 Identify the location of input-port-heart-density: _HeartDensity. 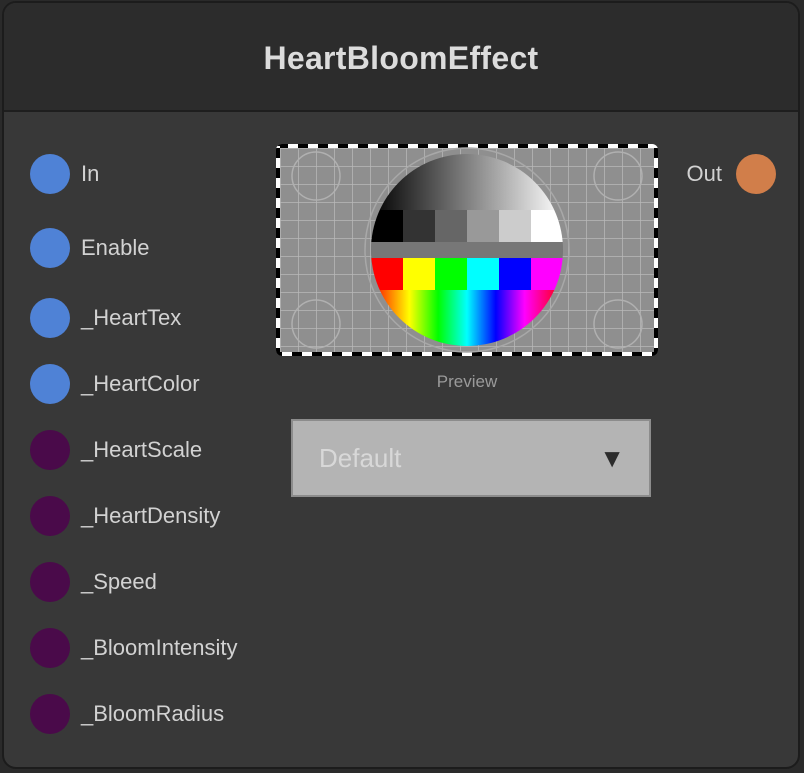
(125, 516).